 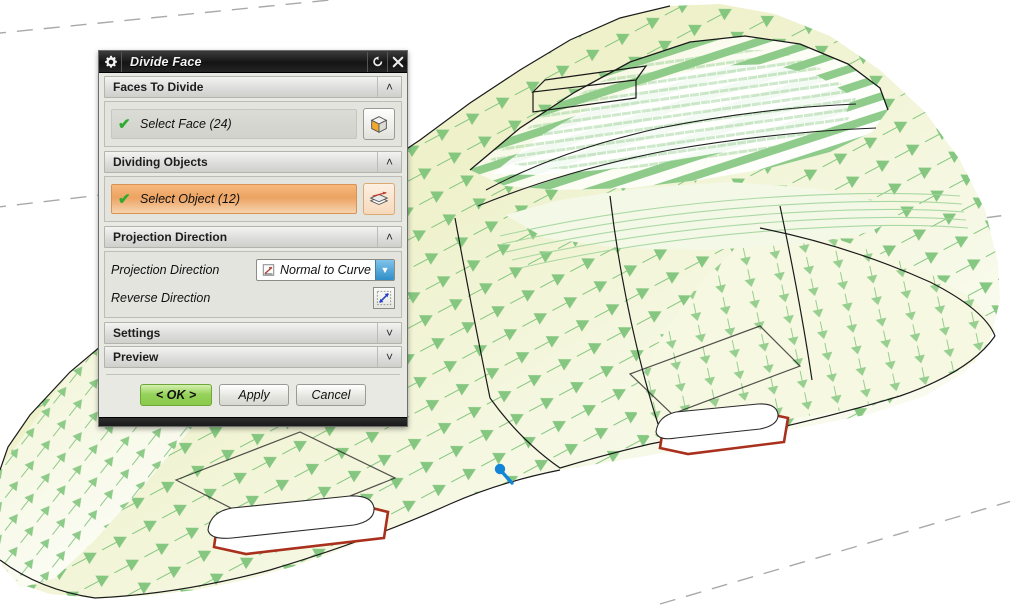 I want to click on dialog-titlebar: Divide Face, so click(x=253, y=62).